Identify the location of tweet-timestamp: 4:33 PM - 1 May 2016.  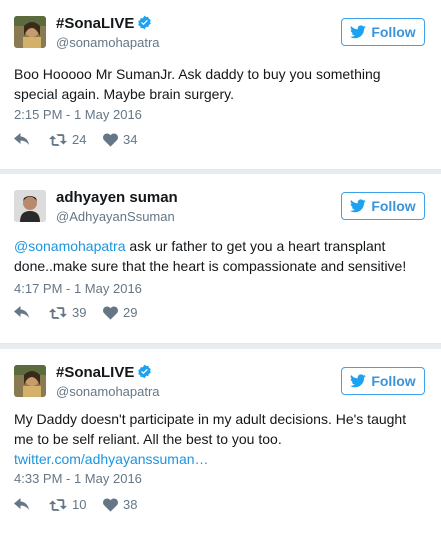
(78, 478).